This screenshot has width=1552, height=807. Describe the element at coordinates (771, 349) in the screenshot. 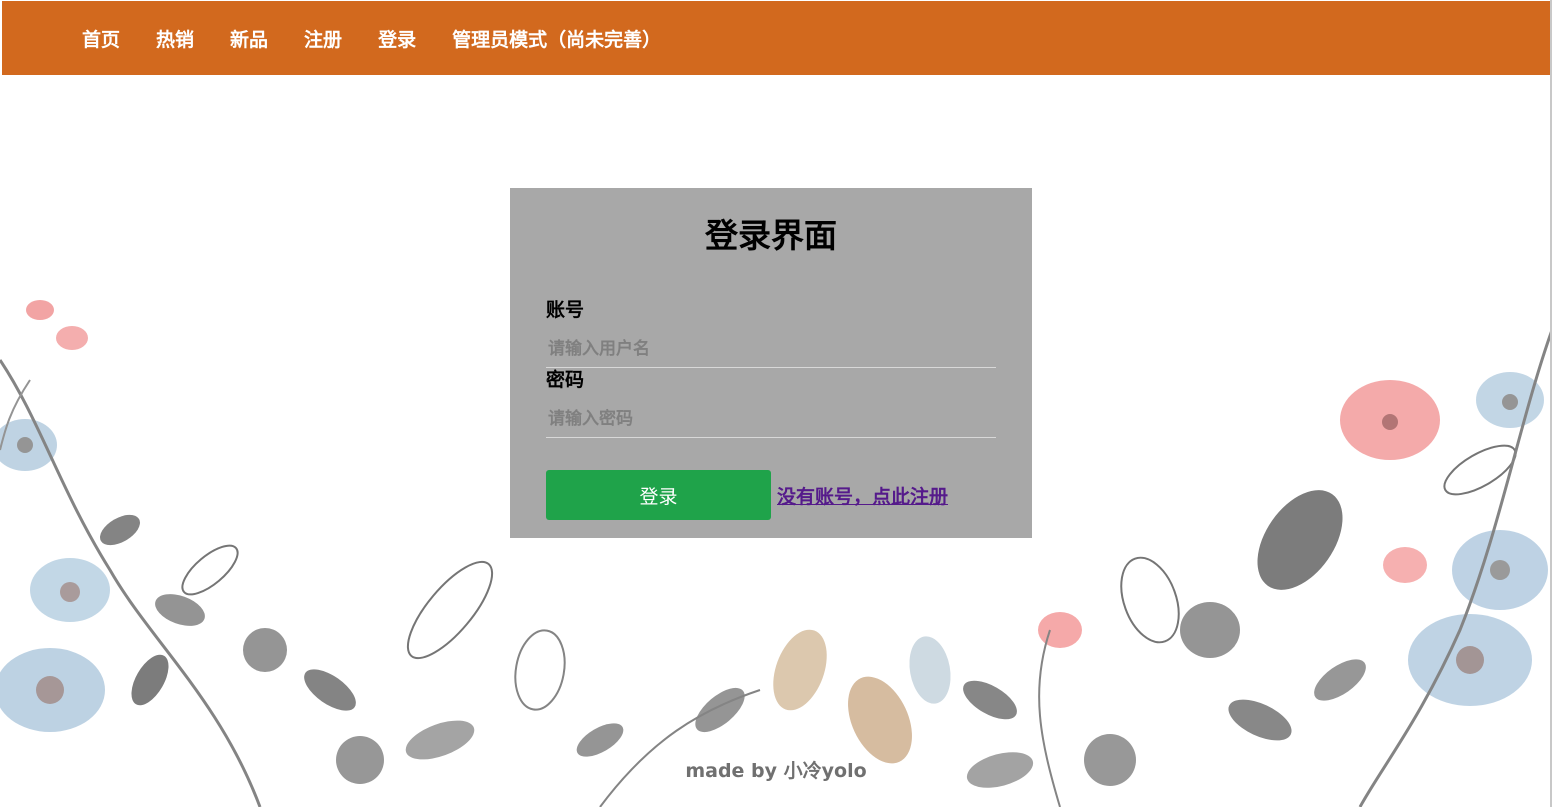

I see `username-input` at that location.